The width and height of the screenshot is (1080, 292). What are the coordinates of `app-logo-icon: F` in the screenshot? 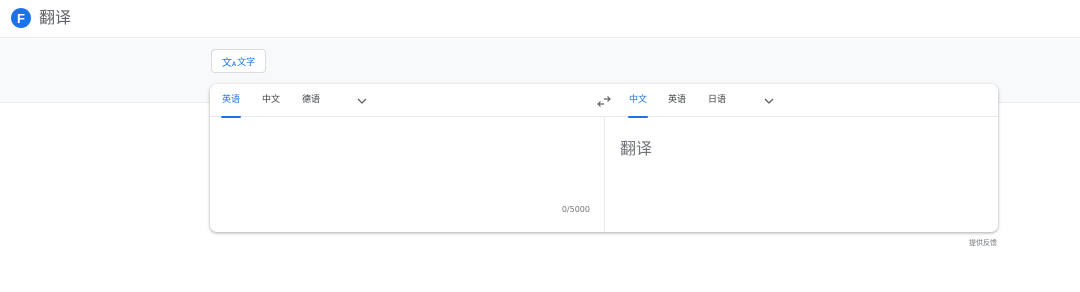 It's located at (21, 18).